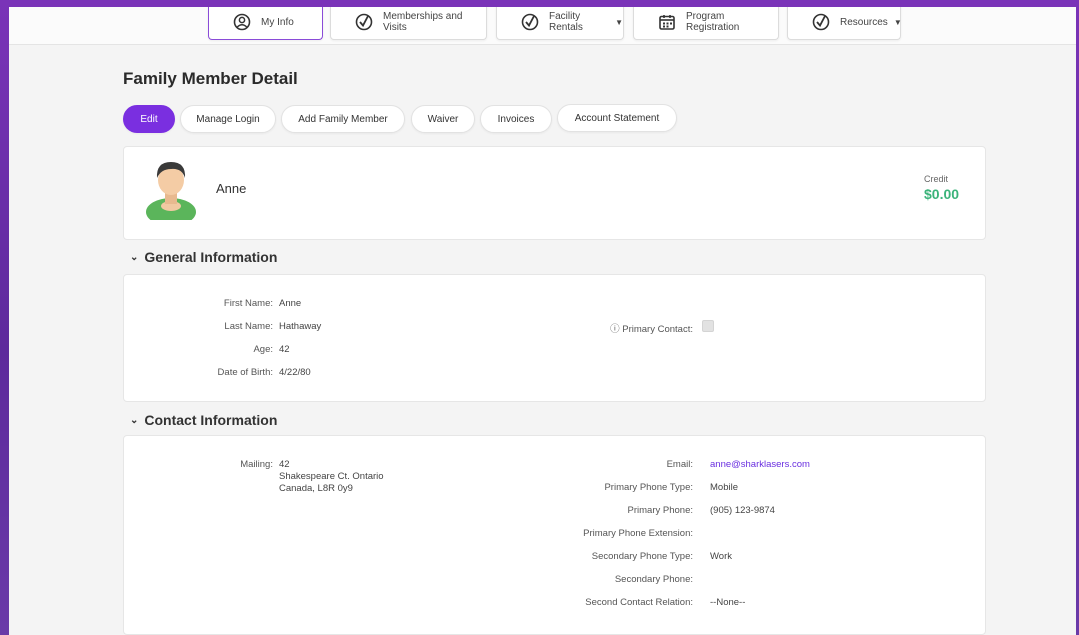 This screenshot has width=1079, height=635. Describe the element at coordinates (936, 179) in the screenshot. I see `credit-label: Credit` at that location.